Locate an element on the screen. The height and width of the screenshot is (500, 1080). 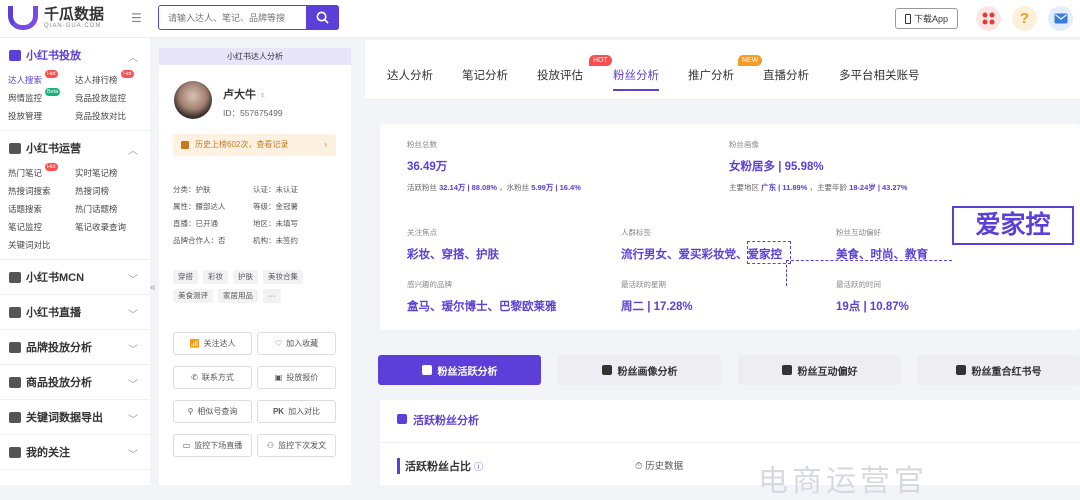
sidebar-item: 投放管理 is located at coordinates (41, 116).